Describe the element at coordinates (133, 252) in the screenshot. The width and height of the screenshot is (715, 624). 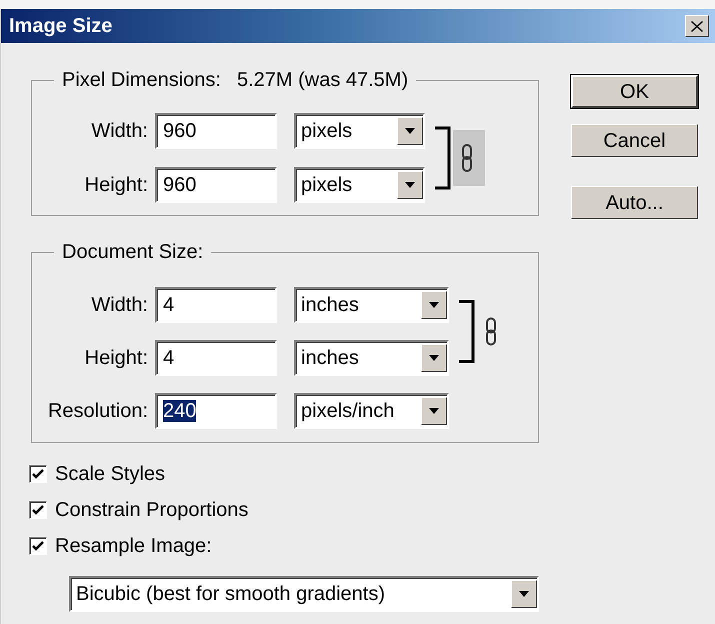
I see `group-title: Document Size:` at that location.